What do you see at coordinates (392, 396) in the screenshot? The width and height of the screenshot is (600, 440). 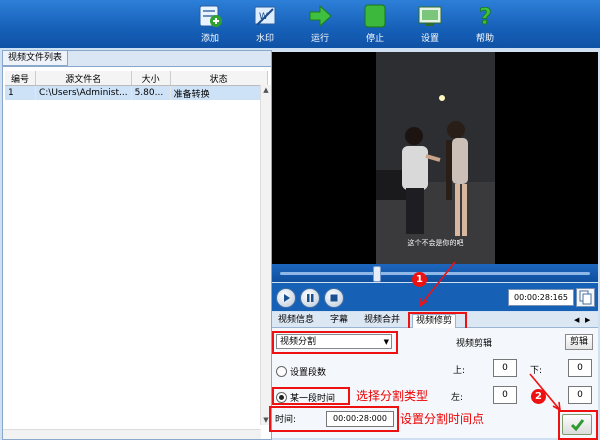 I see `annotation-choose-type: 选择分割类型` at bounding box center [392, 396].